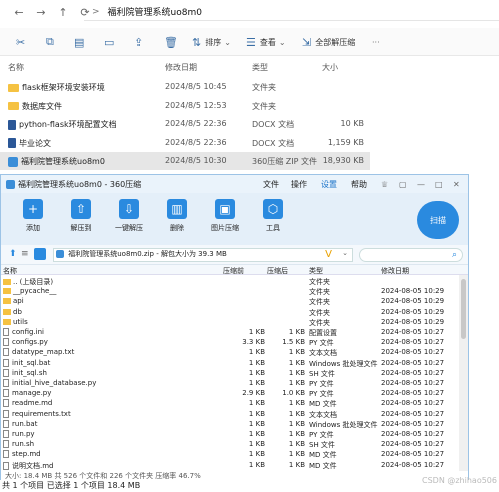 The image size is (499, 492). What do you see at coordinates (40, 254) in the screenshot?
I see `location-icon` at bounding box center [40, 254].